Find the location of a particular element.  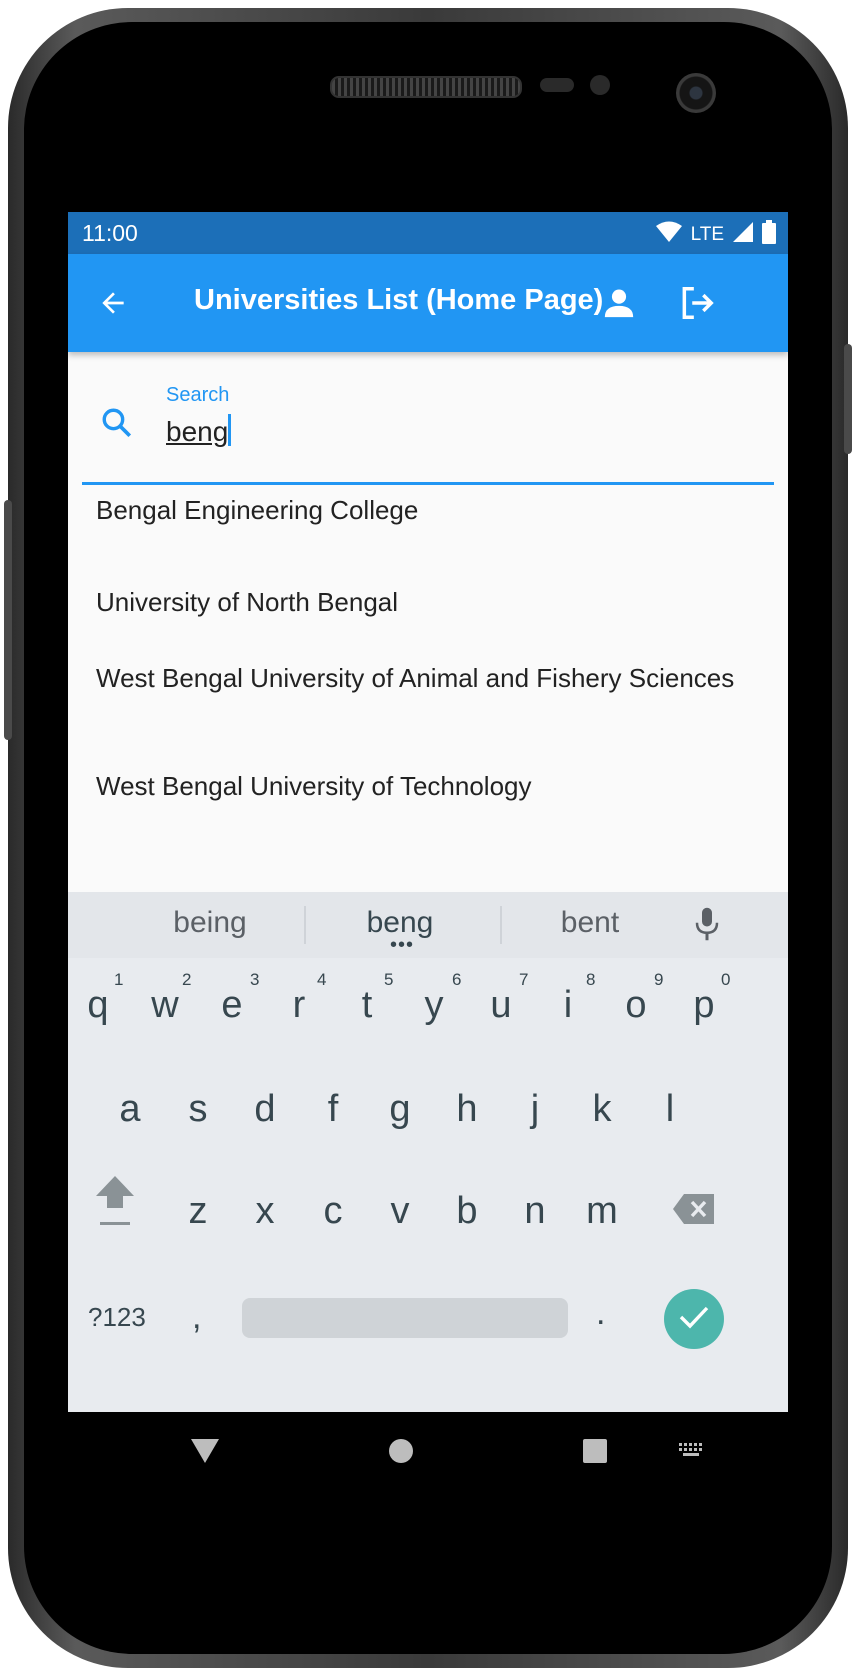

page-title: Universities List (Home Page) is located at coordinates (399, 300).